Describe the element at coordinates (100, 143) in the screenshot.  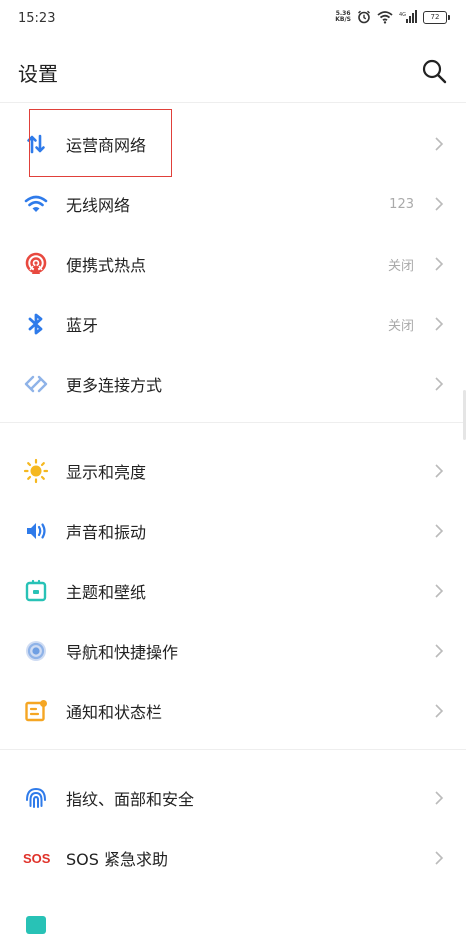
I see `highlight-box` at that location.